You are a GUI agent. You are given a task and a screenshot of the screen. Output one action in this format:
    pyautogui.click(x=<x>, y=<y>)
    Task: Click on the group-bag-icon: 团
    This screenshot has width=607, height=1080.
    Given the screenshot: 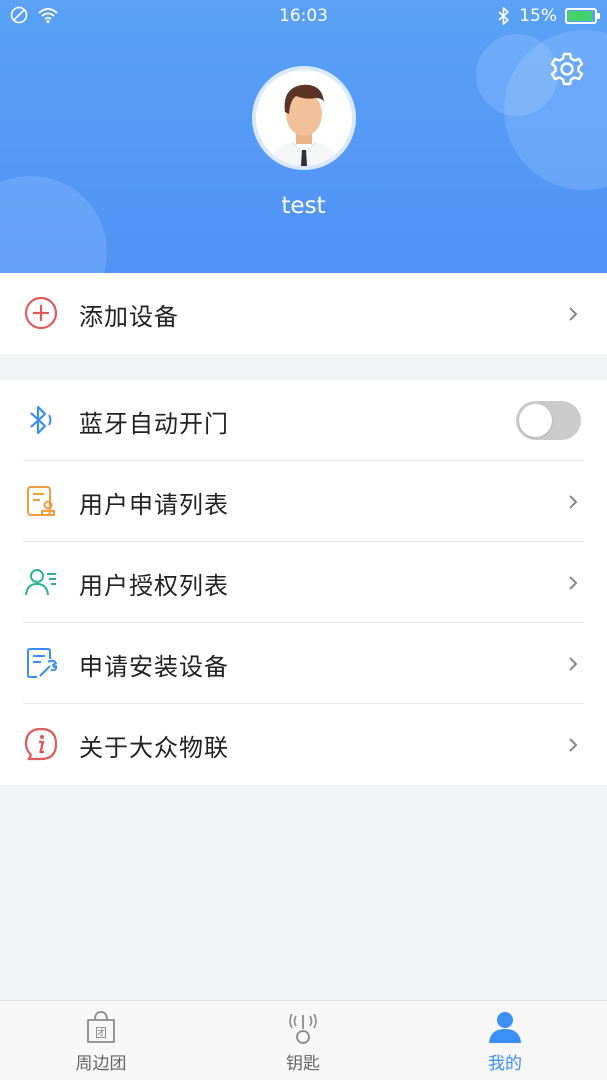 What is the action you would take?
    pyautogui.click(x=101, y=1027)
    